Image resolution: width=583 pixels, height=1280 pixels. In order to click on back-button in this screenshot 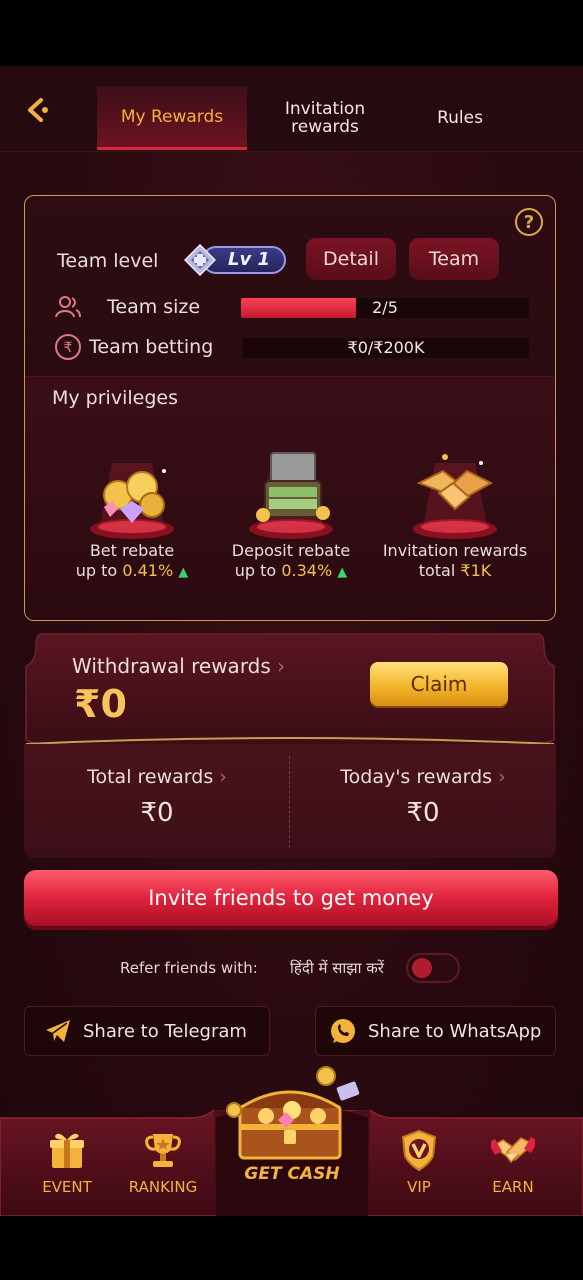, I will do `click(38, 110)`.